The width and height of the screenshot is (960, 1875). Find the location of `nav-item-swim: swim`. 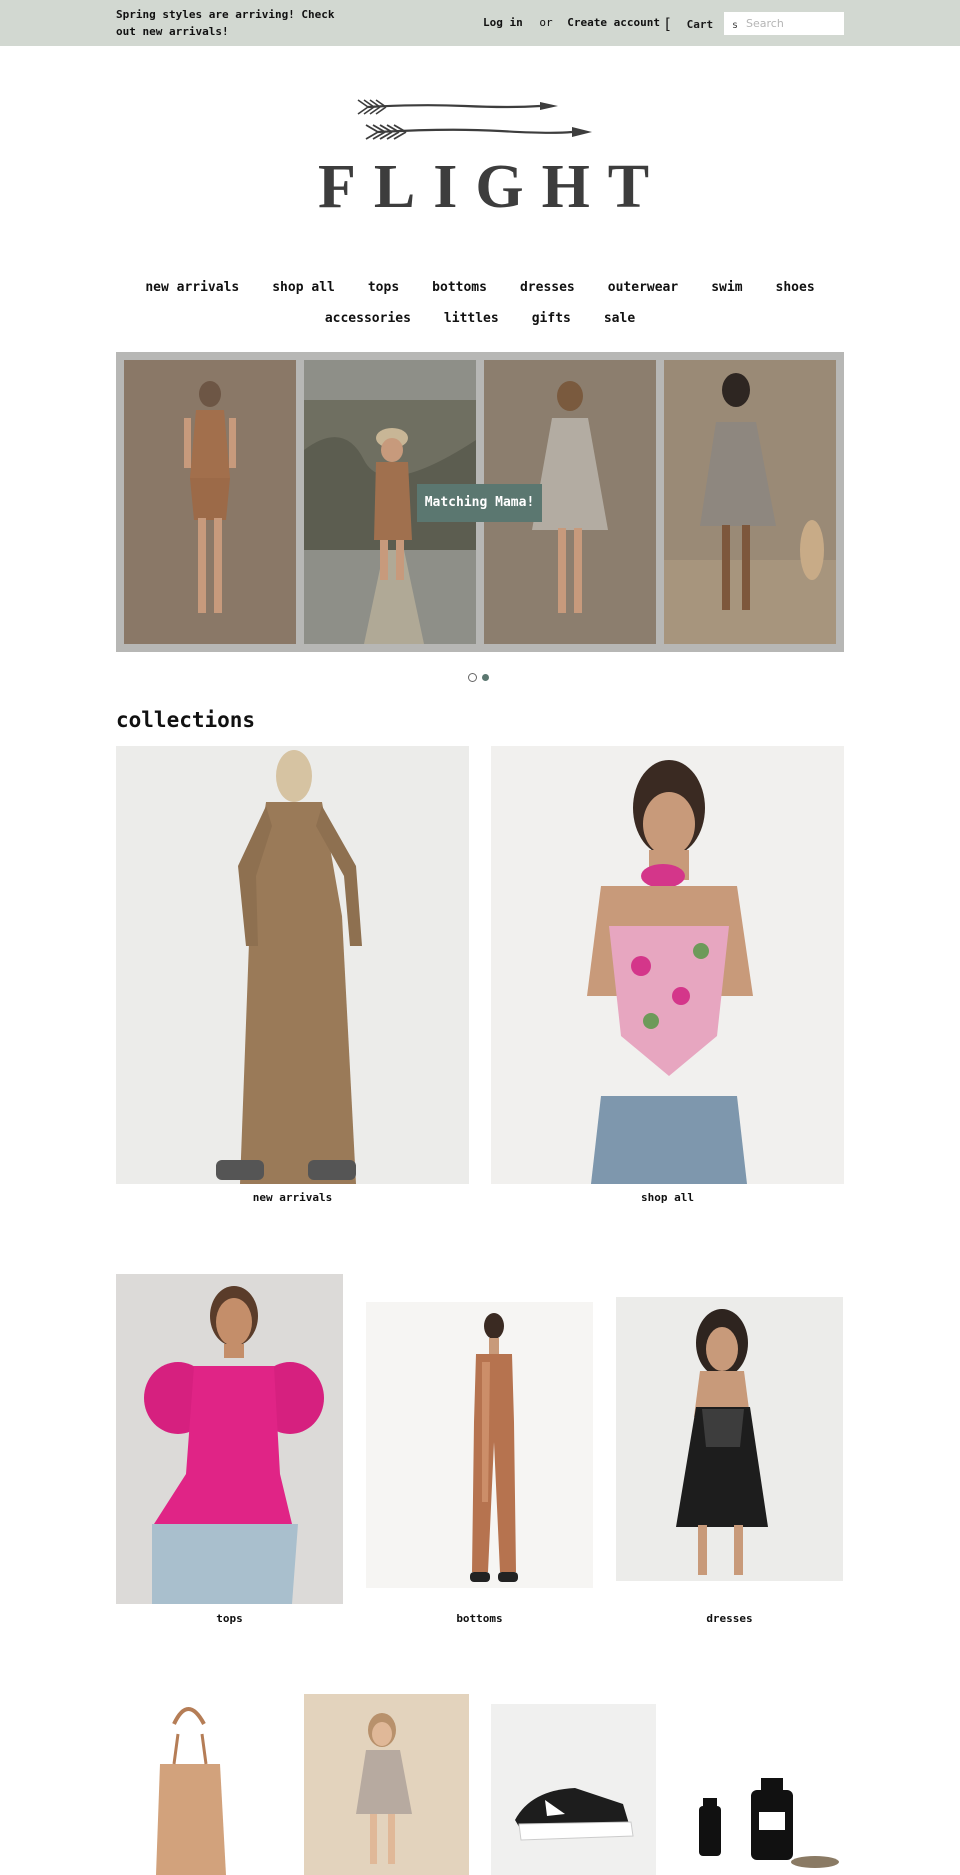

nav-item-swim: swim is located at coordinates (726, 287).